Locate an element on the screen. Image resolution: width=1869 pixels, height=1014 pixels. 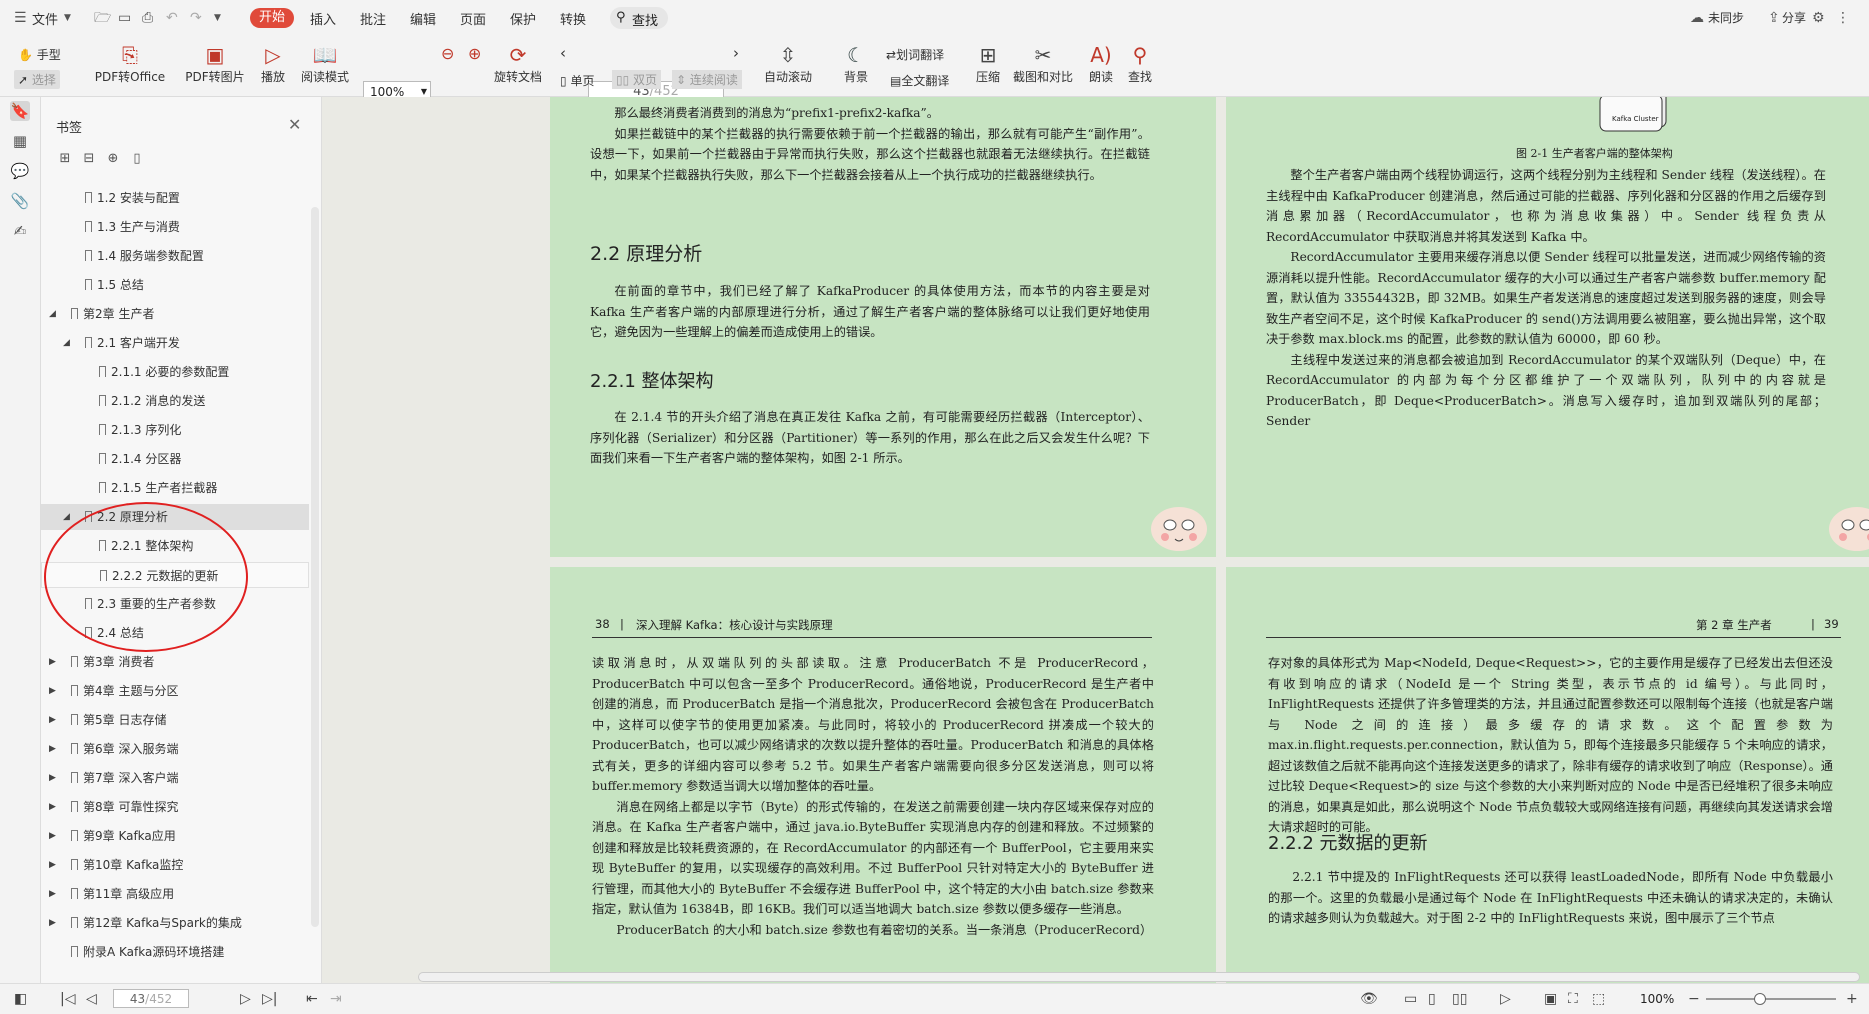
fit-width-icon: ⛶ is located at coordinates (1573, 999).